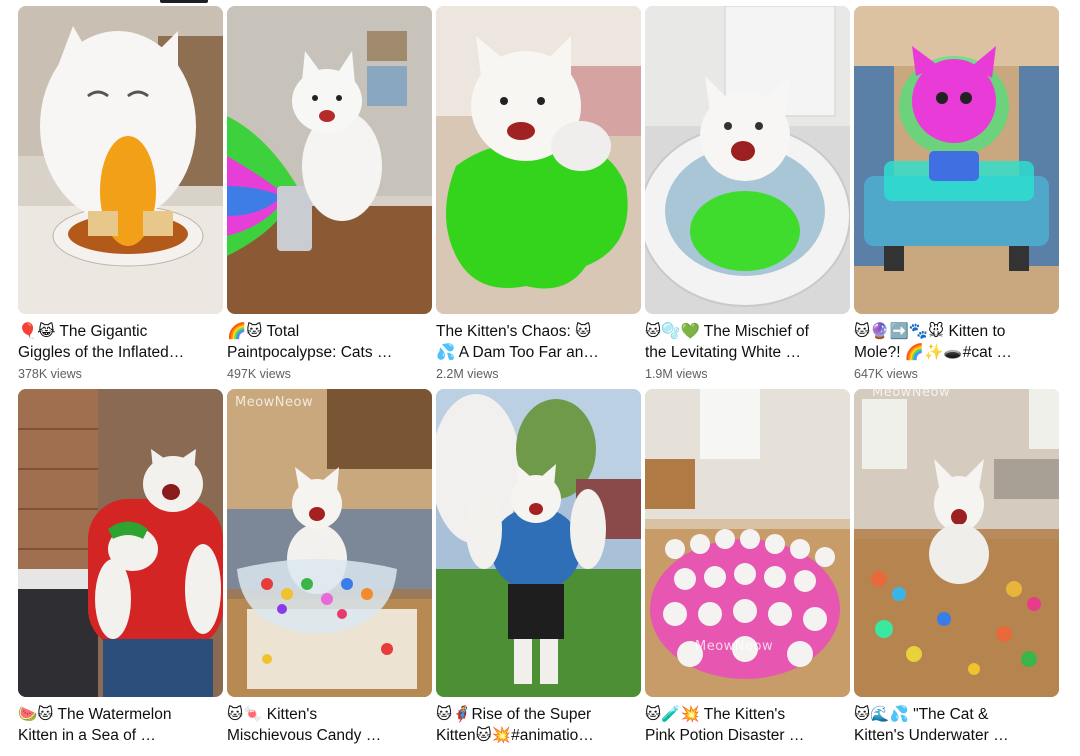 The width and height of the screenshot is (1080, 756). What do you see at coordinates (930, 331) in the screenshot?
I see `video-title-line: 🐱🔮➡️🐾🐭 Kitten to` at bounding box center [930, 331].